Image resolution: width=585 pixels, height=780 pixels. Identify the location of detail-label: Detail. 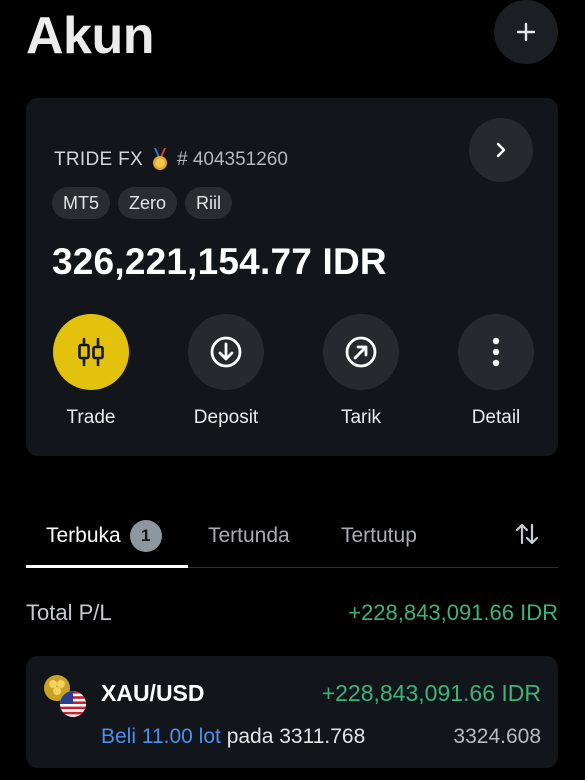
(496, 417).